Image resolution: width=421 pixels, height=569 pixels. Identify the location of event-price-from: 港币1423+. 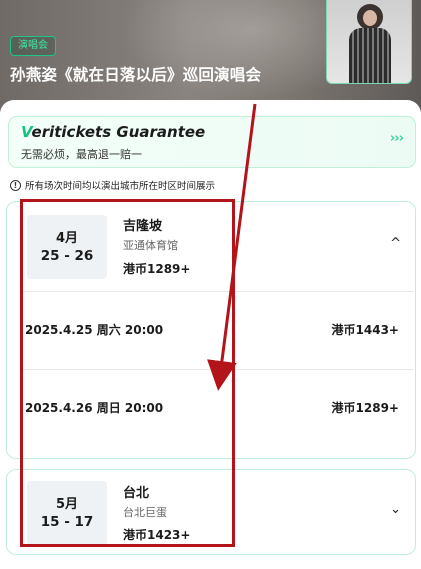
(157, 535).